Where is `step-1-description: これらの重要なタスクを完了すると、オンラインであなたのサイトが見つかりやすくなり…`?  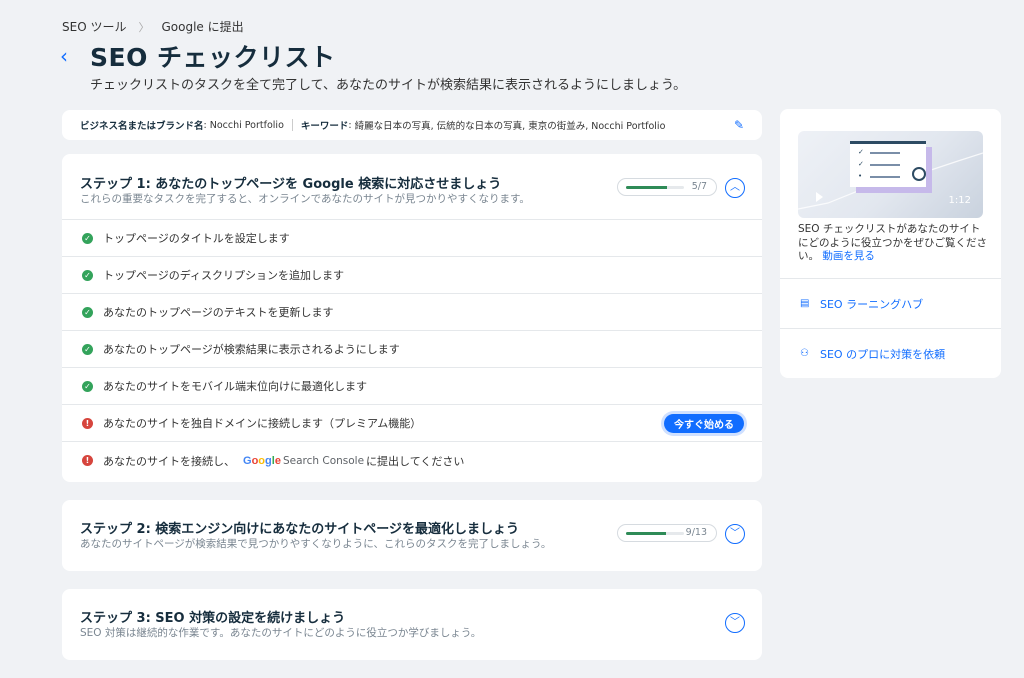 step-1-description: これらの重要なタスクを完了すると、オンラインであなたのサイトが見つかりやすくなり… is located at coordinates (305, 199).